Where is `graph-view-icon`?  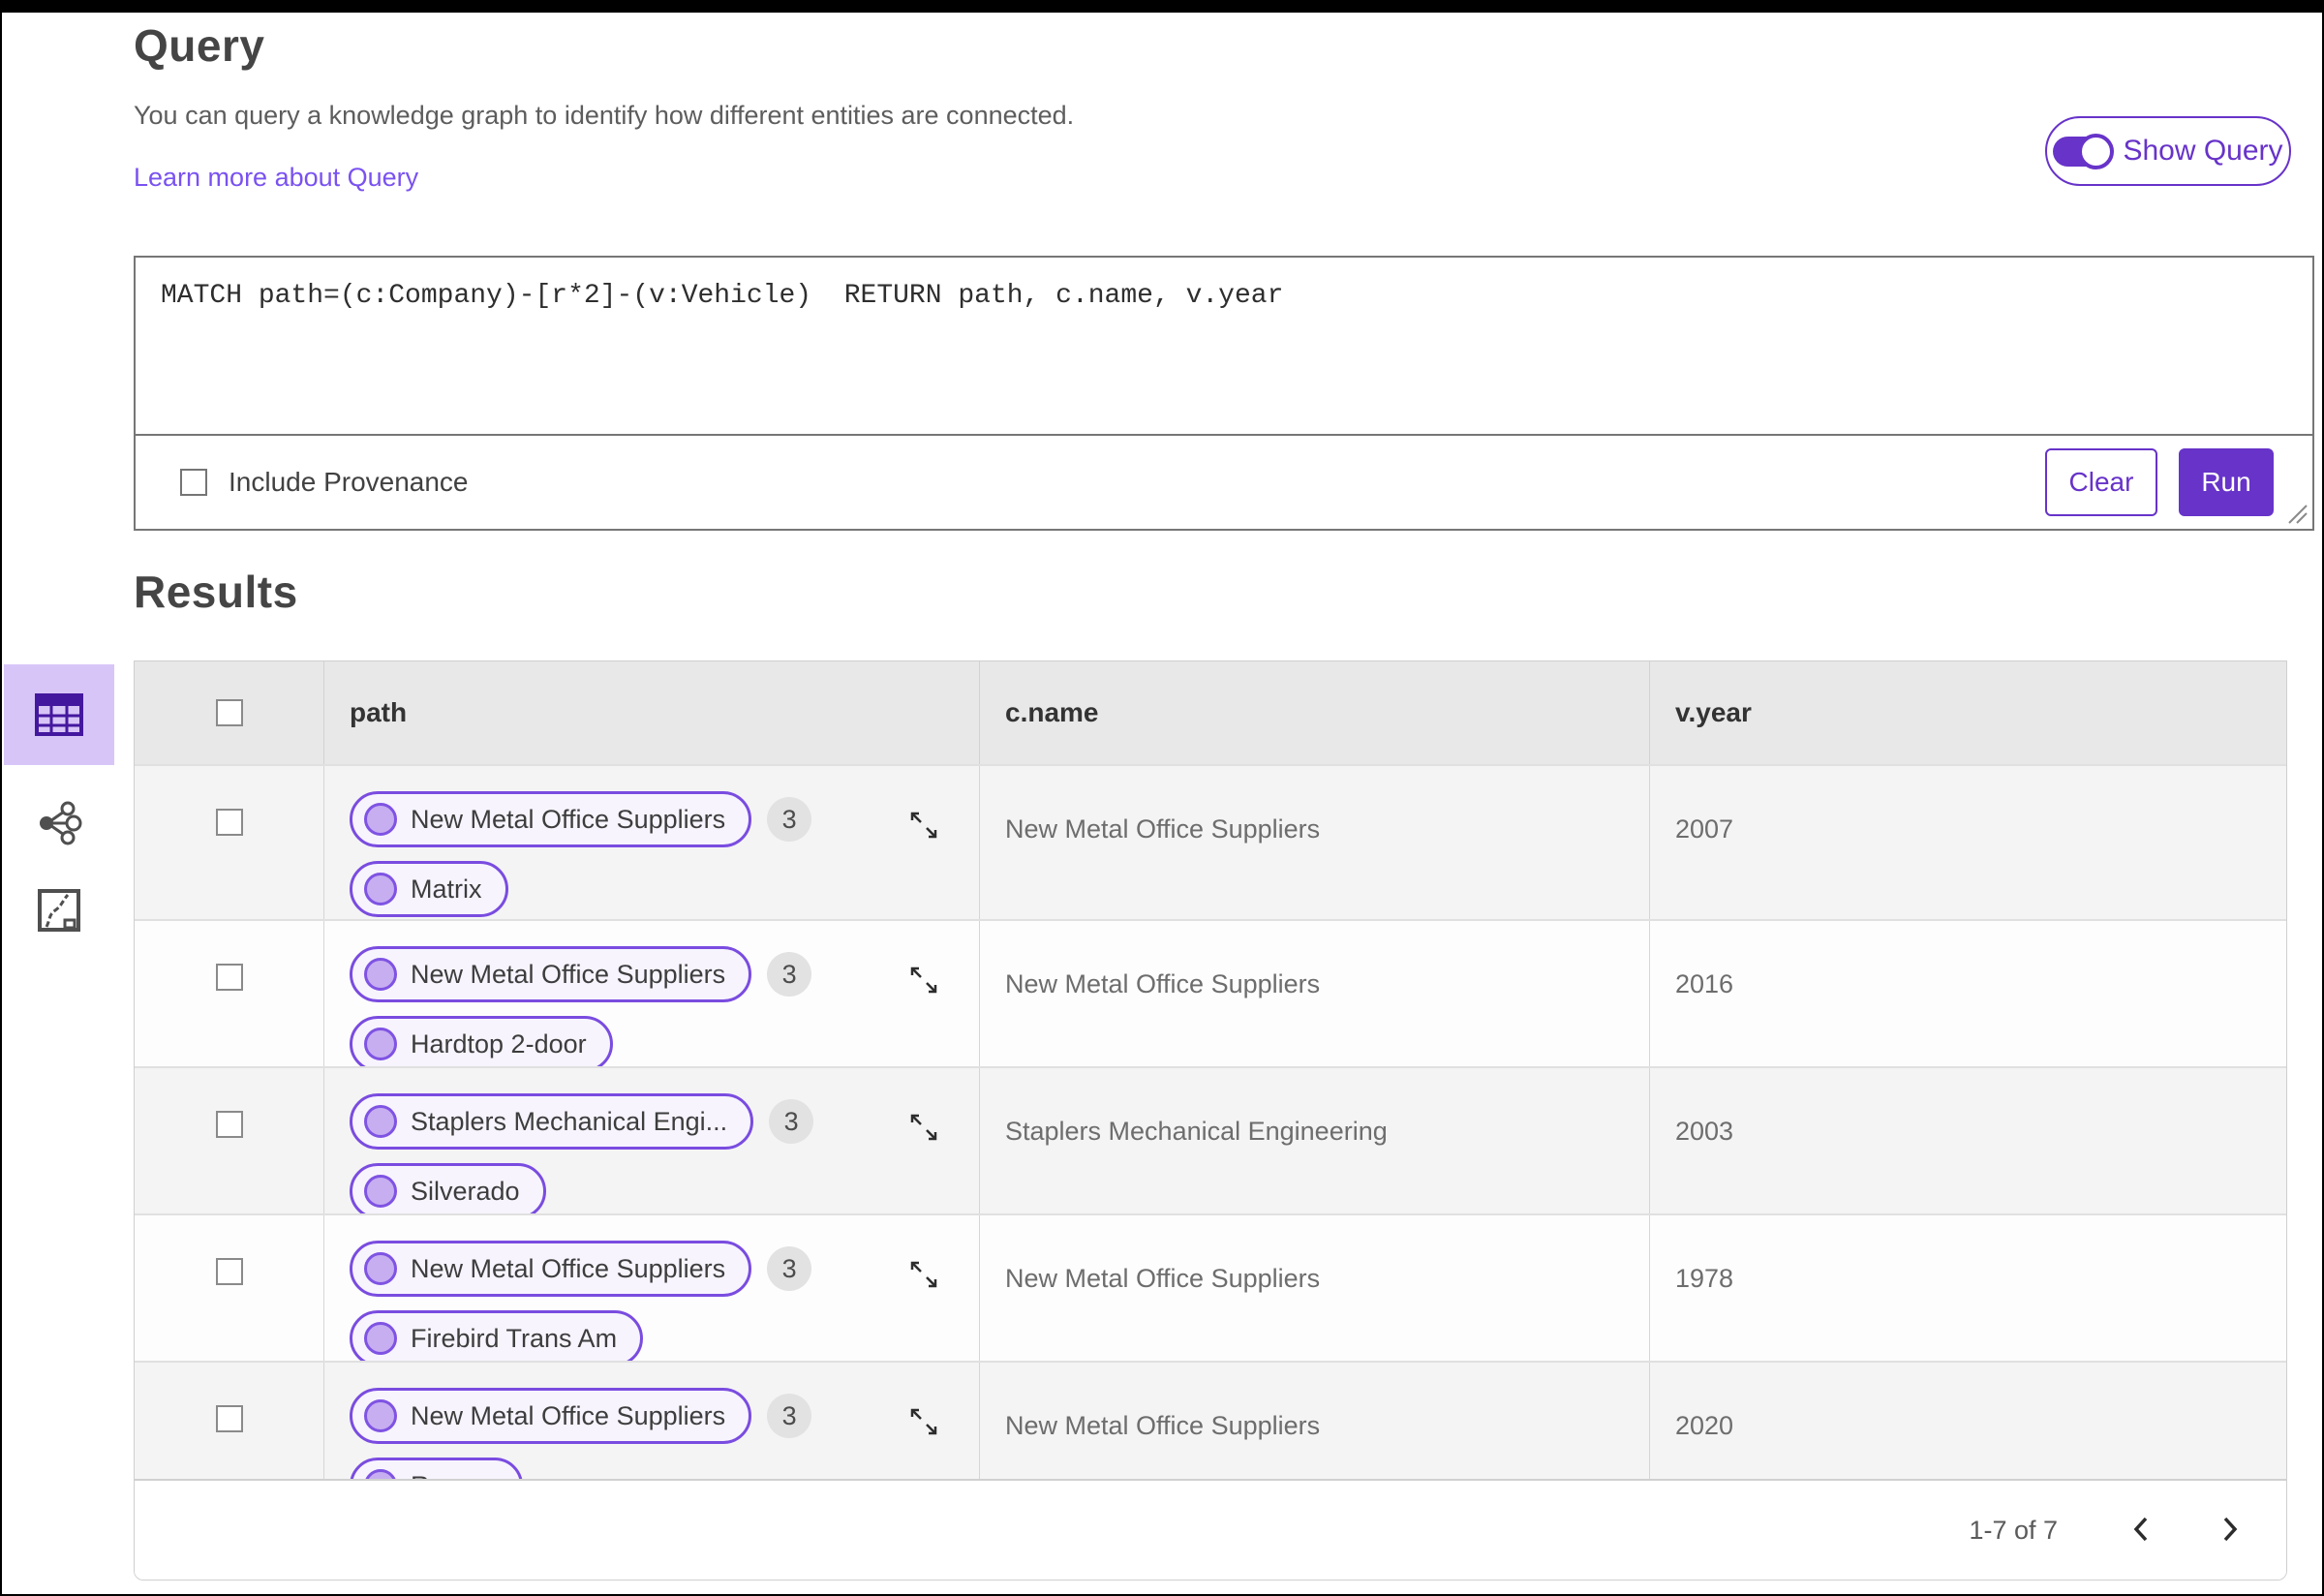
graph-view-icon is located at coordinates (61, 823).